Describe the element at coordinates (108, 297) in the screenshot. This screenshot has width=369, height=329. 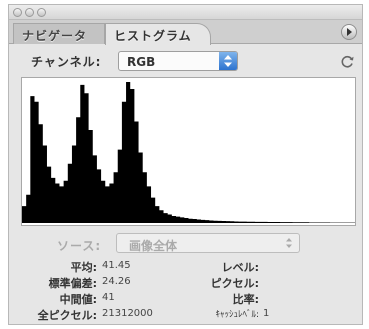
I see `median-value: 41` at that location.